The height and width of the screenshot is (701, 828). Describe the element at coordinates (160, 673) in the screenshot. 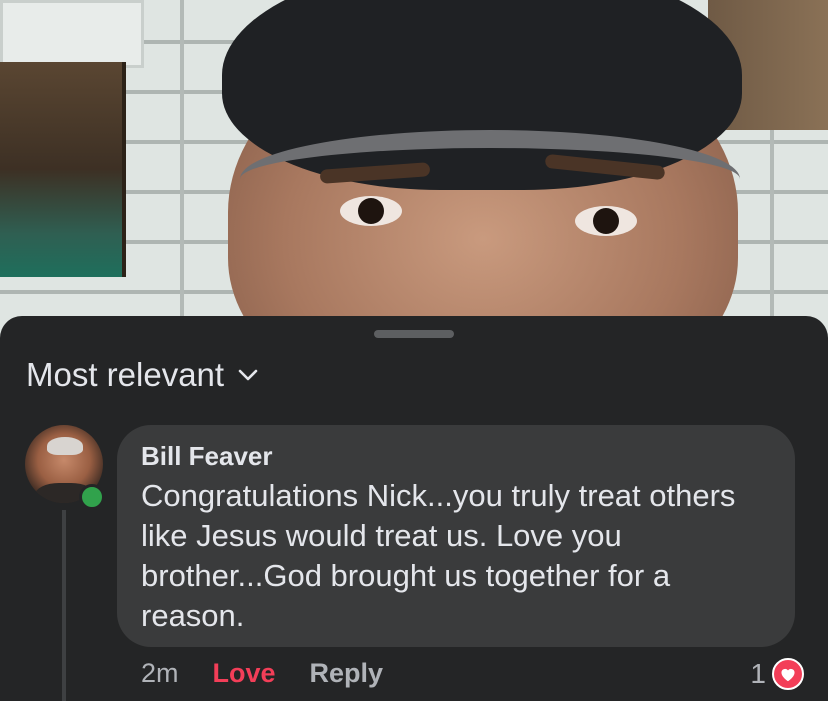

I see `comment-timestamp: 2m` at that location.